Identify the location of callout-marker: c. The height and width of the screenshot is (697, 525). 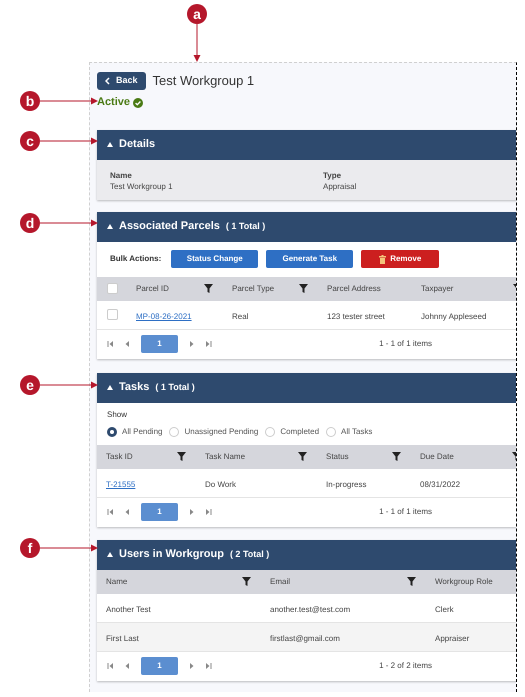
(30, 141).